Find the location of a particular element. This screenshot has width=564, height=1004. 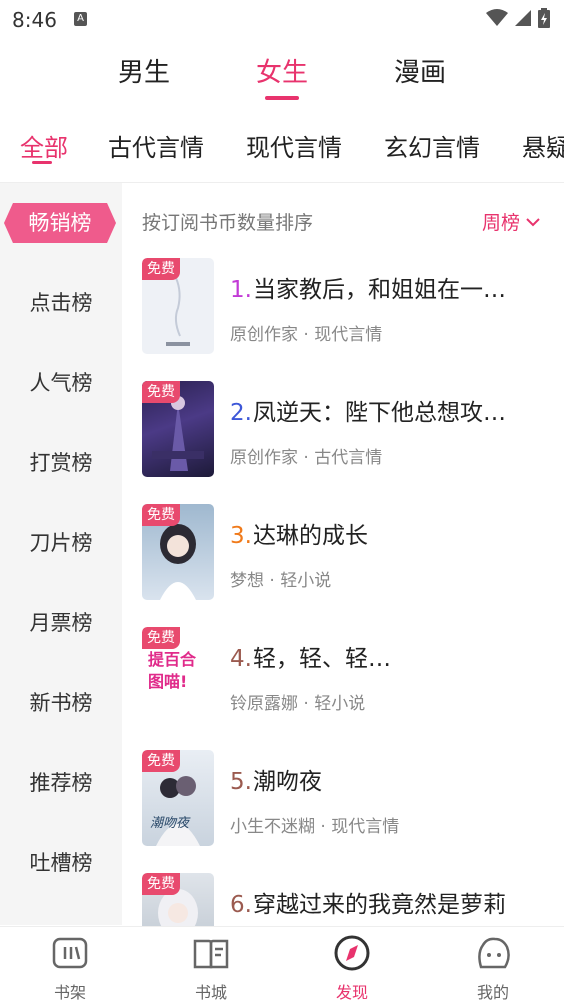

signal-icon is located at coordinates (523, 18).